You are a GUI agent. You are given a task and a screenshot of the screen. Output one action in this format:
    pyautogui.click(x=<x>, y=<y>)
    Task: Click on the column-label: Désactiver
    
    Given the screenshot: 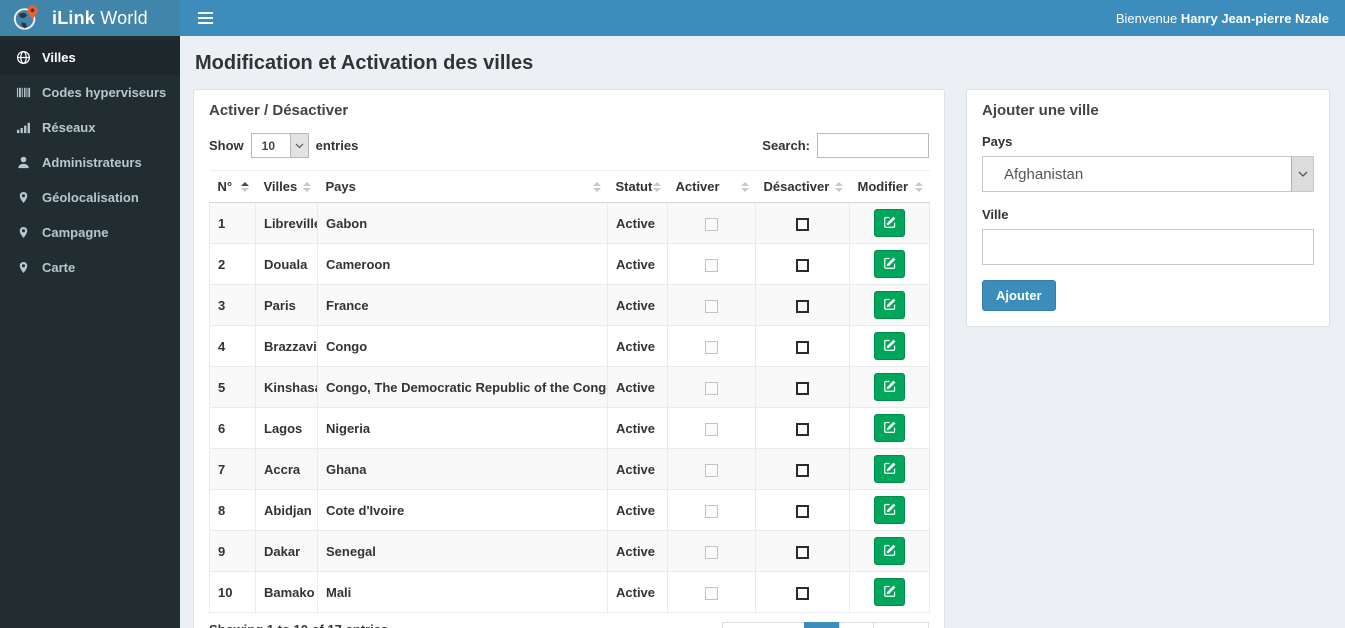 What is the action you would take?
    pyautogui.click(x=796, y=186)
    